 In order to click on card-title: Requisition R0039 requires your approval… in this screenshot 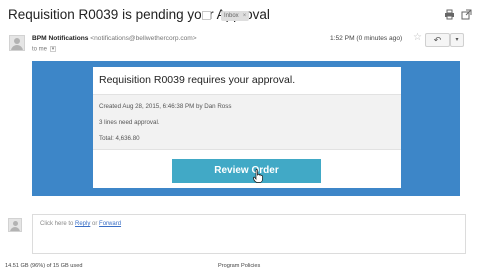, I will do `click(197, 80)`.